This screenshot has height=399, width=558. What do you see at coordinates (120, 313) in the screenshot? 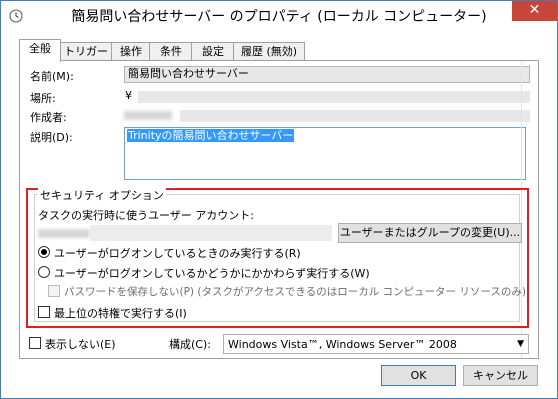
I see `highest-privileges-label: 最上位の特権で実行する(I)` at bounding box center [120, 313].